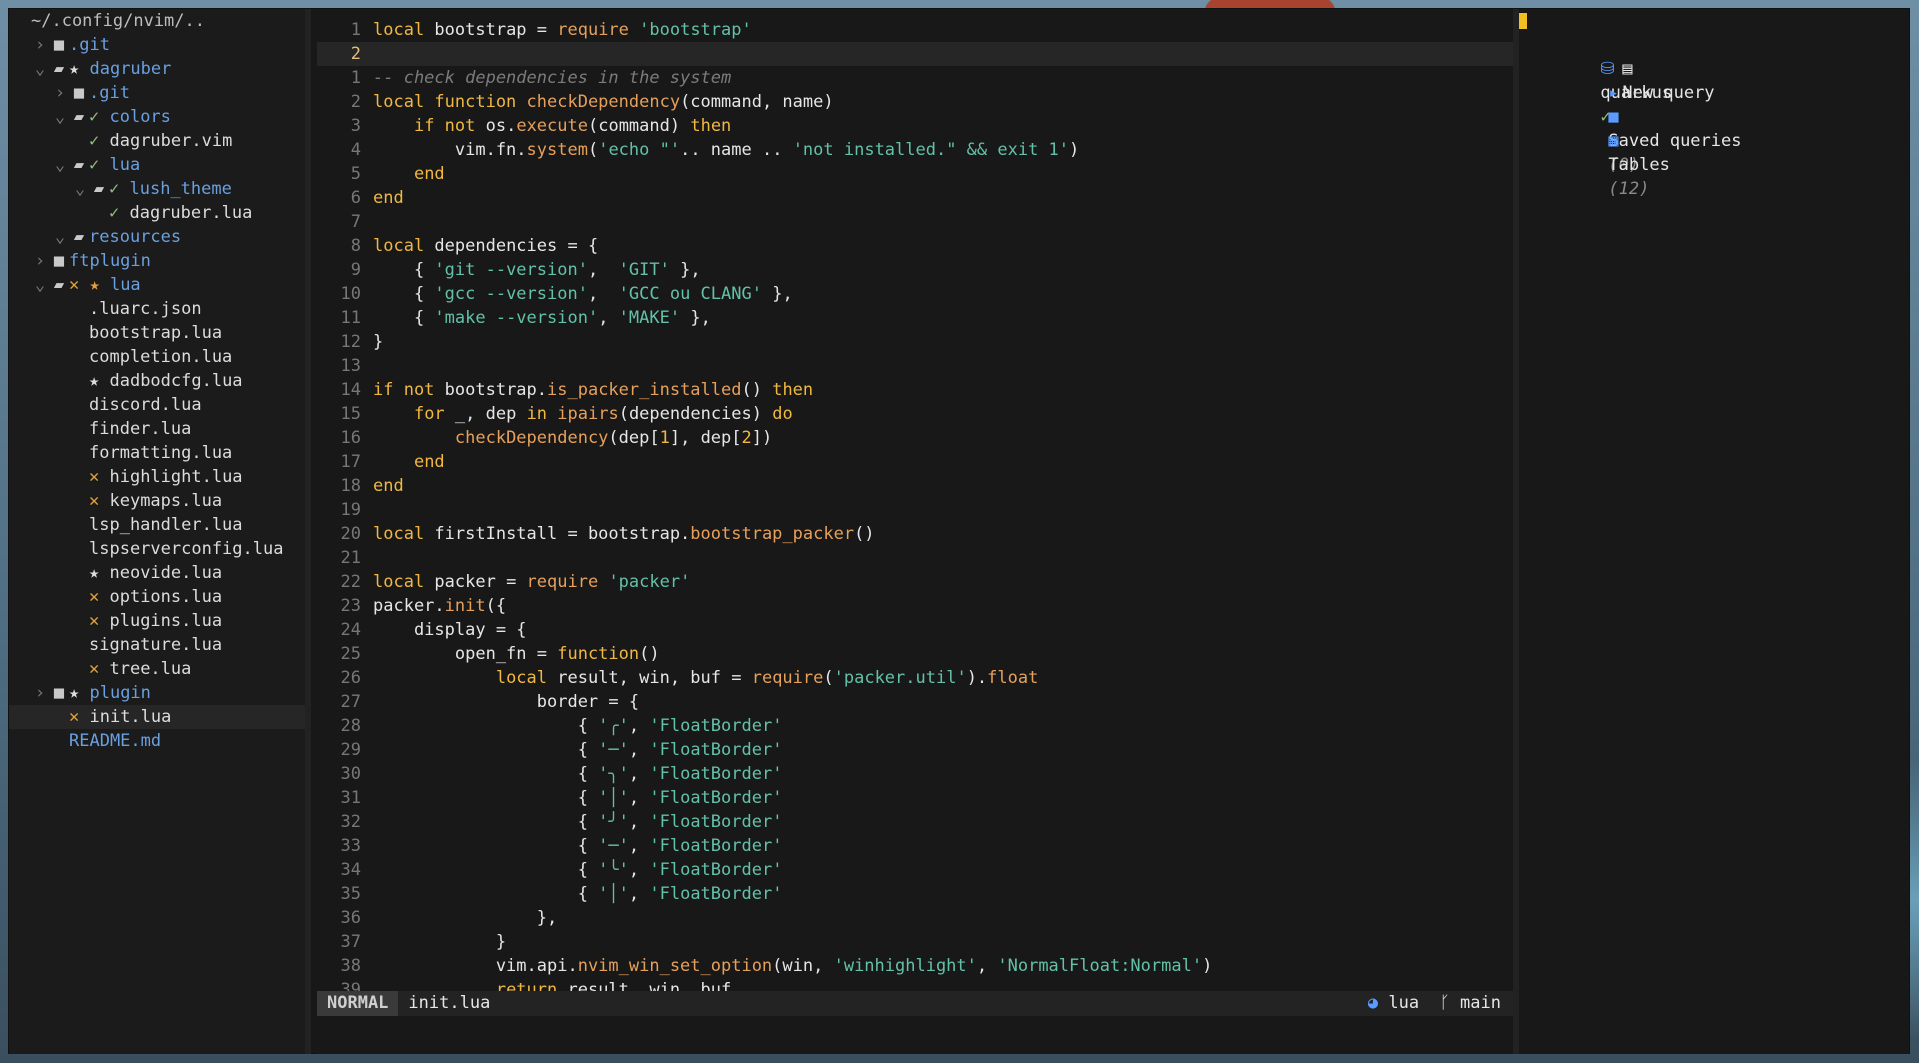  I want to click on code-line: 18 end, so click(915, 486).